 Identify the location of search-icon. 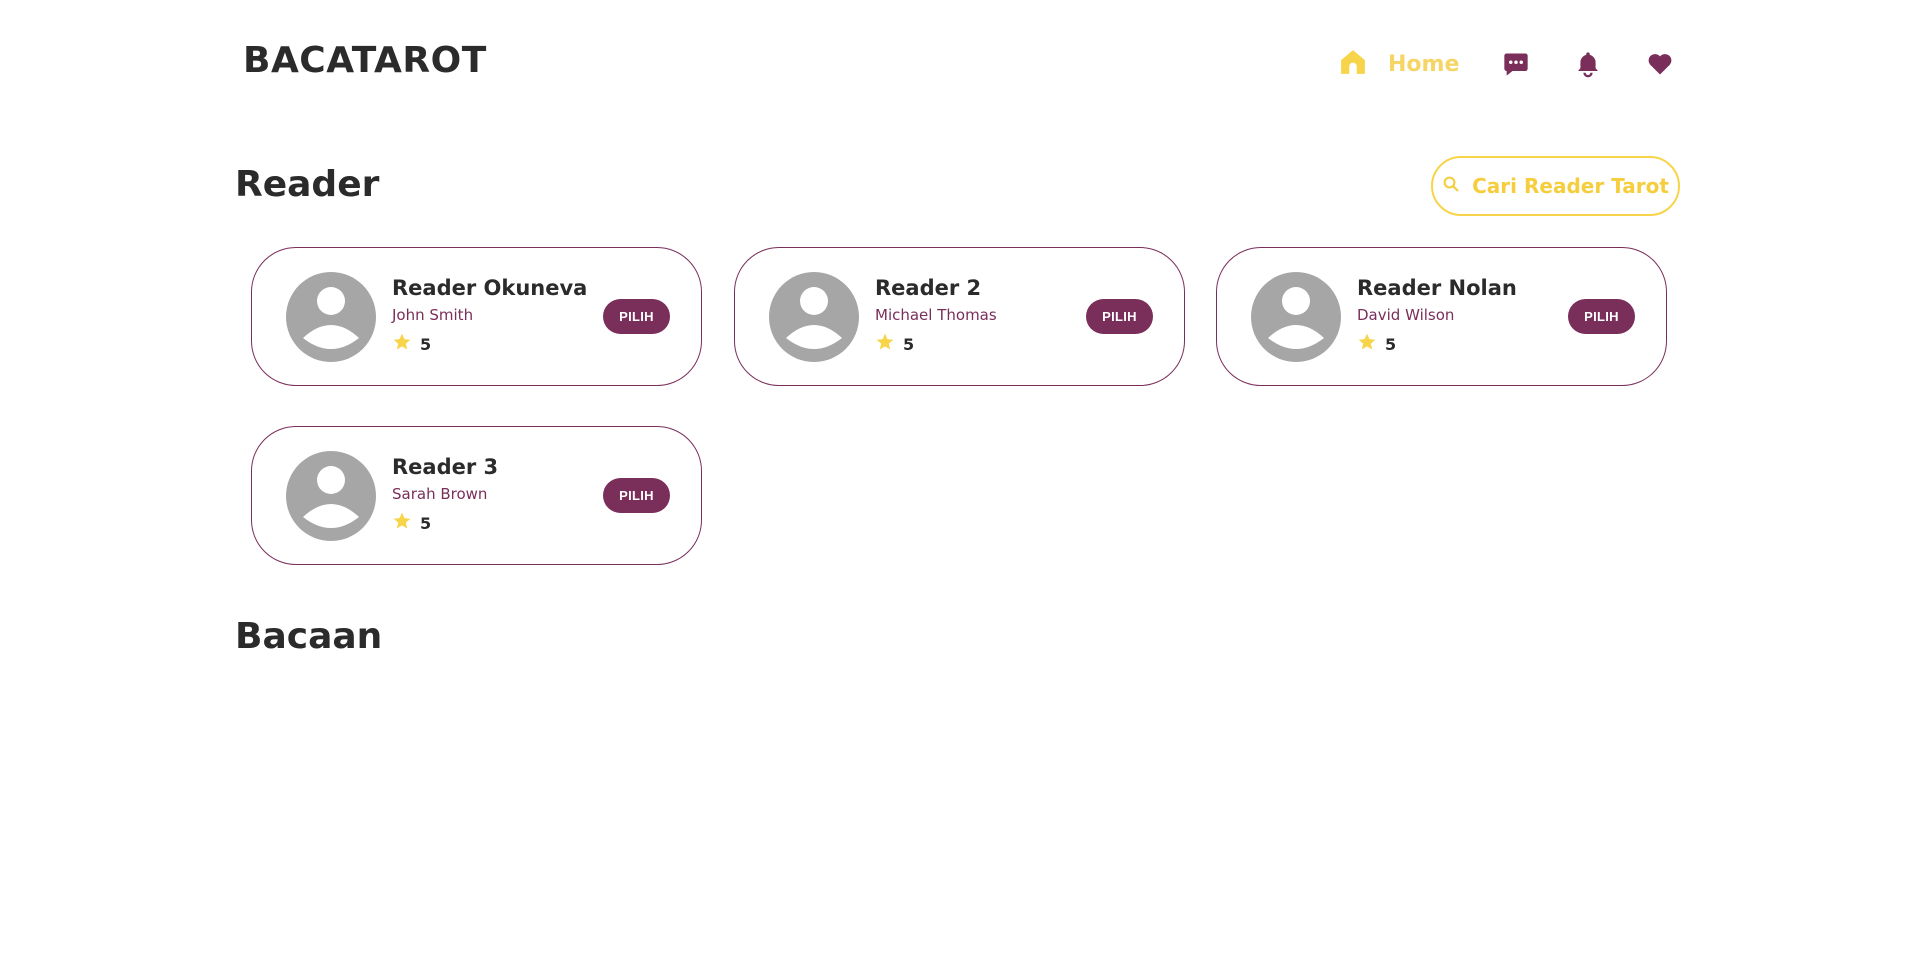
(1457, 186).